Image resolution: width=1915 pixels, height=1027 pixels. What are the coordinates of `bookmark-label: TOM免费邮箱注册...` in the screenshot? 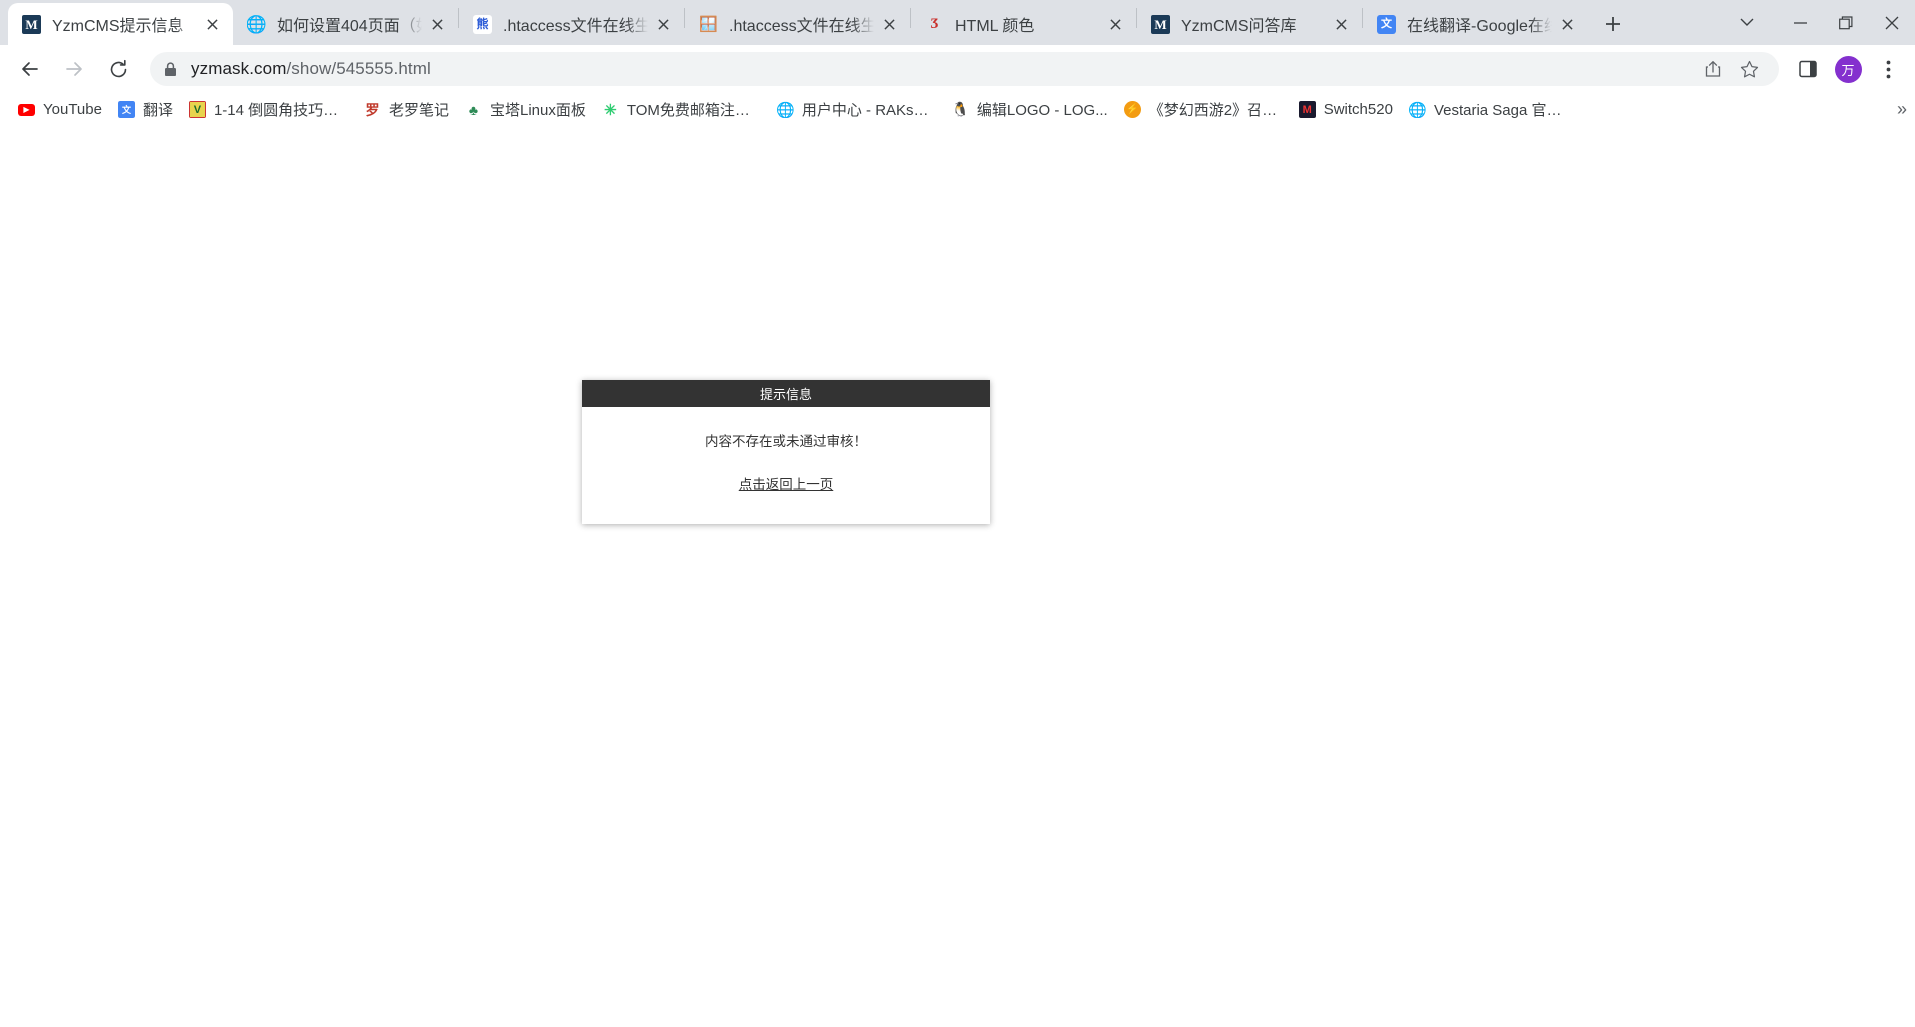 It's located at (693, 110).